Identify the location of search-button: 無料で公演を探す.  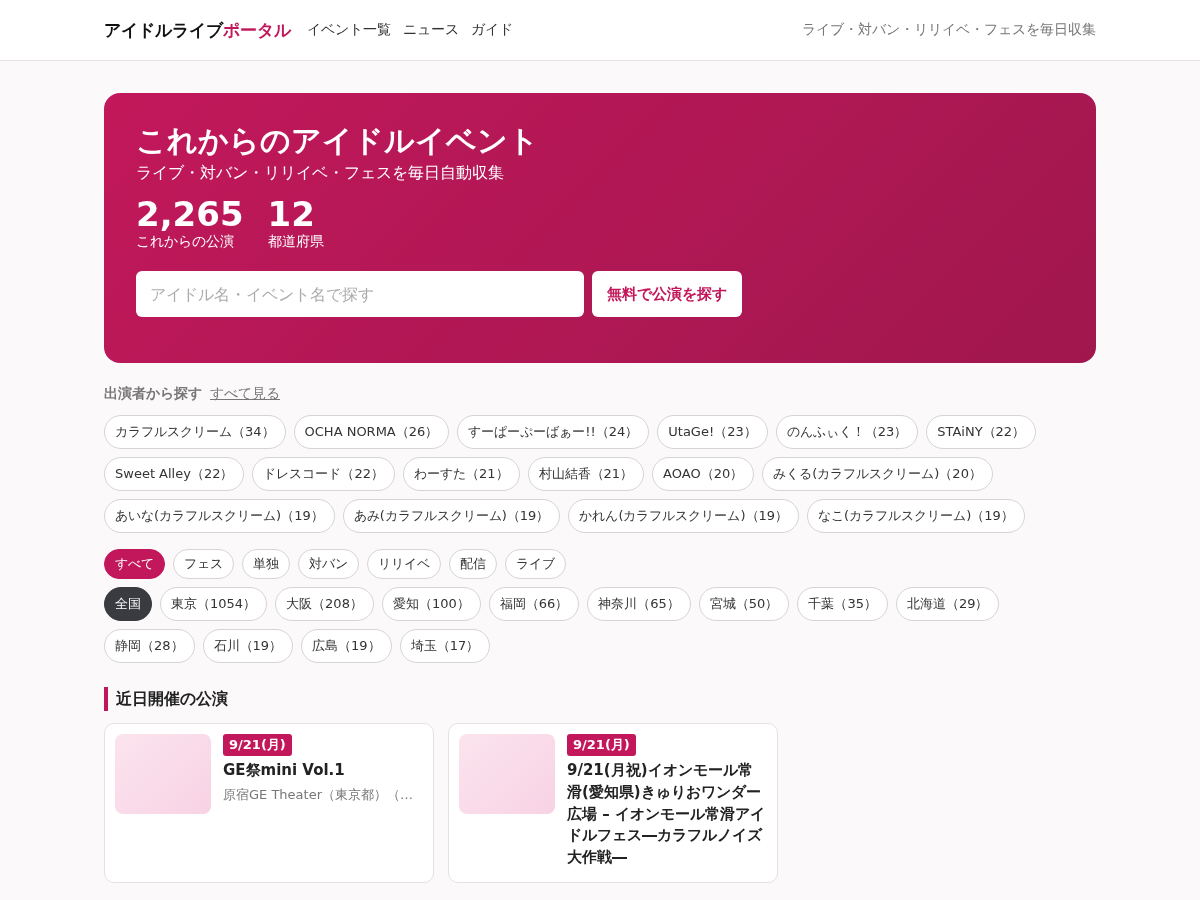
(667, 294).